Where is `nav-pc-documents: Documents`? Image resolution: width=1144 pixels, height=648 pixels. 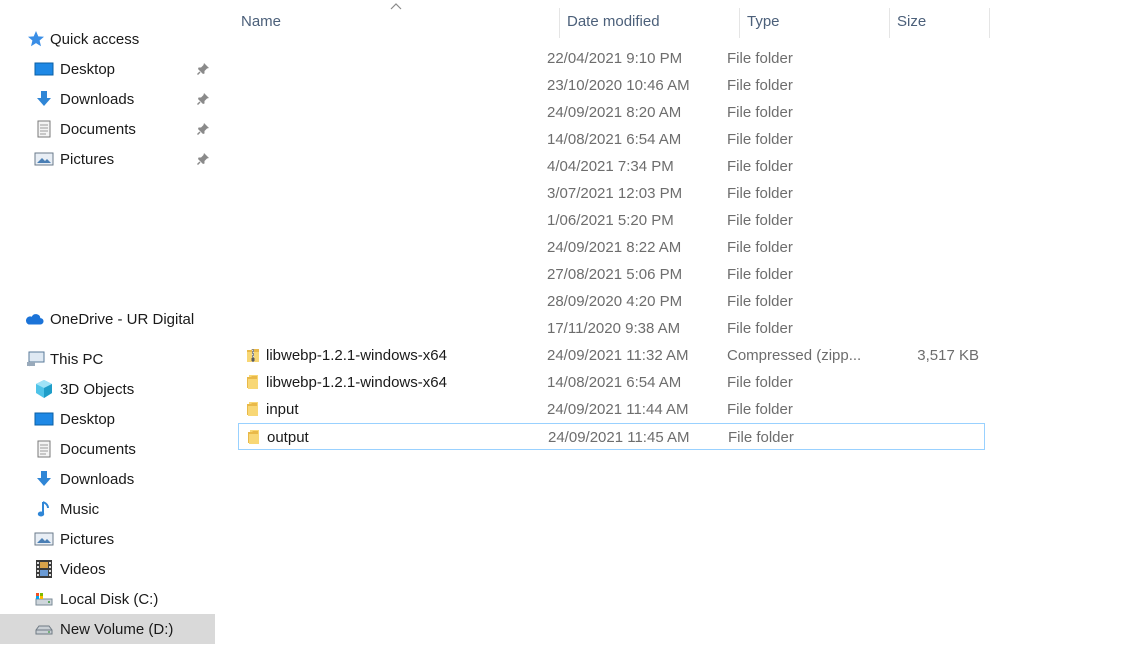 nav-pc-documents: Documents is located at coordinates (108, 449).